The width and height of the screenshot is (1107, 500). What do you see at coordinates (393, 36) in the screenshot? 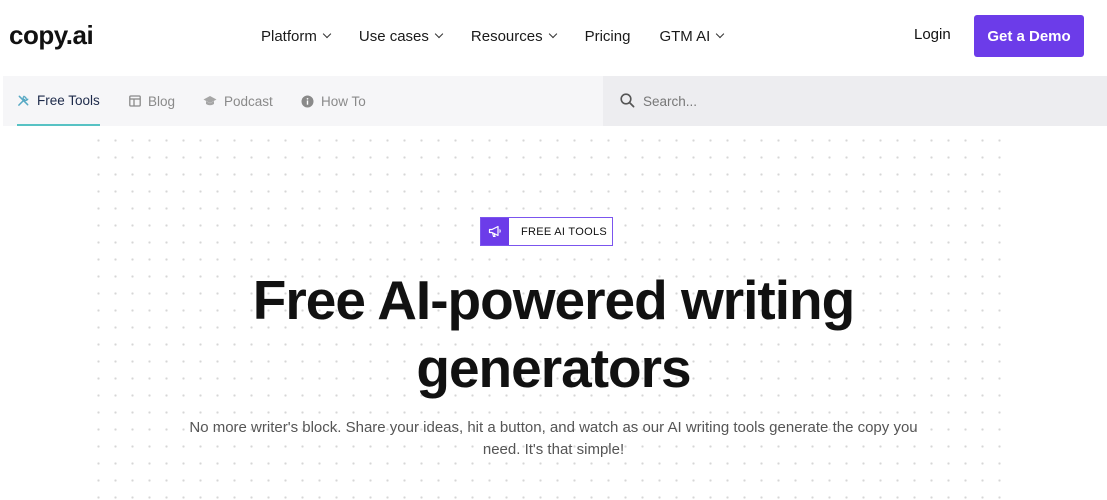
I see `nav-use-cases-label: Use cases` at bounding box center [393, 36].